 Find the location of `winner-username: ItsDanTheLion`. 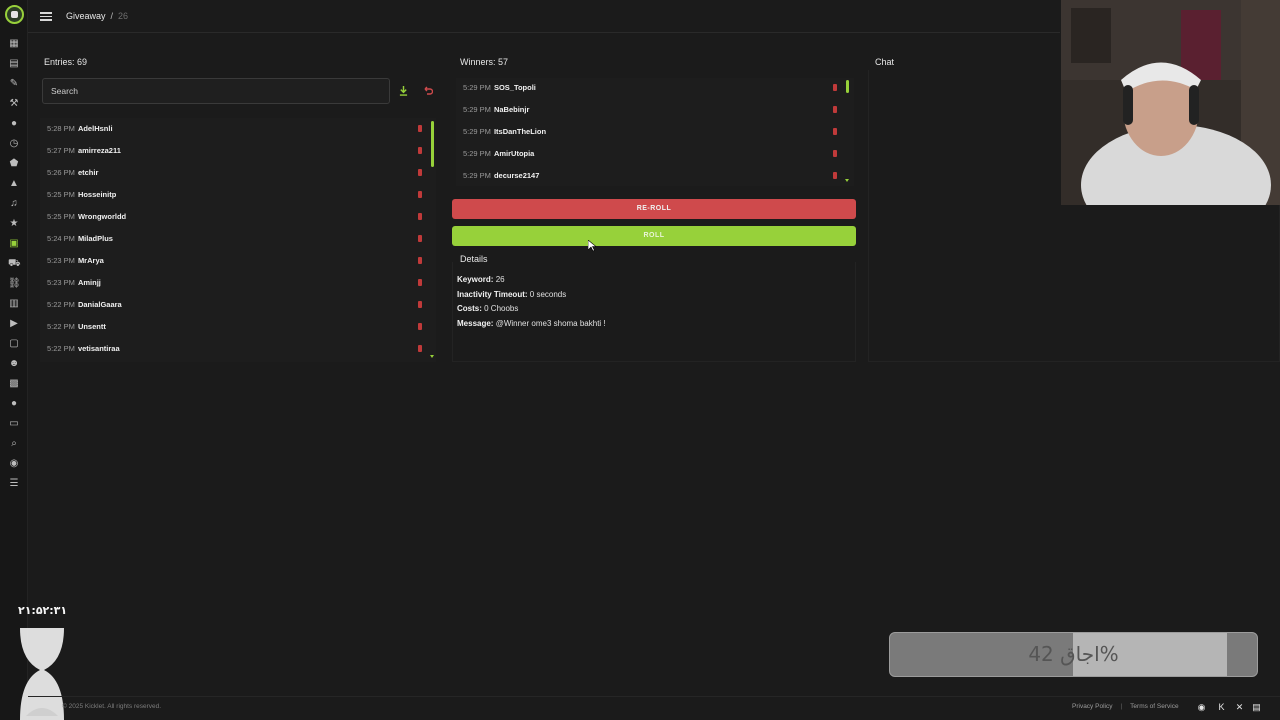

winner-username: ItsDanTheLion is located at coordinates (520, 131).